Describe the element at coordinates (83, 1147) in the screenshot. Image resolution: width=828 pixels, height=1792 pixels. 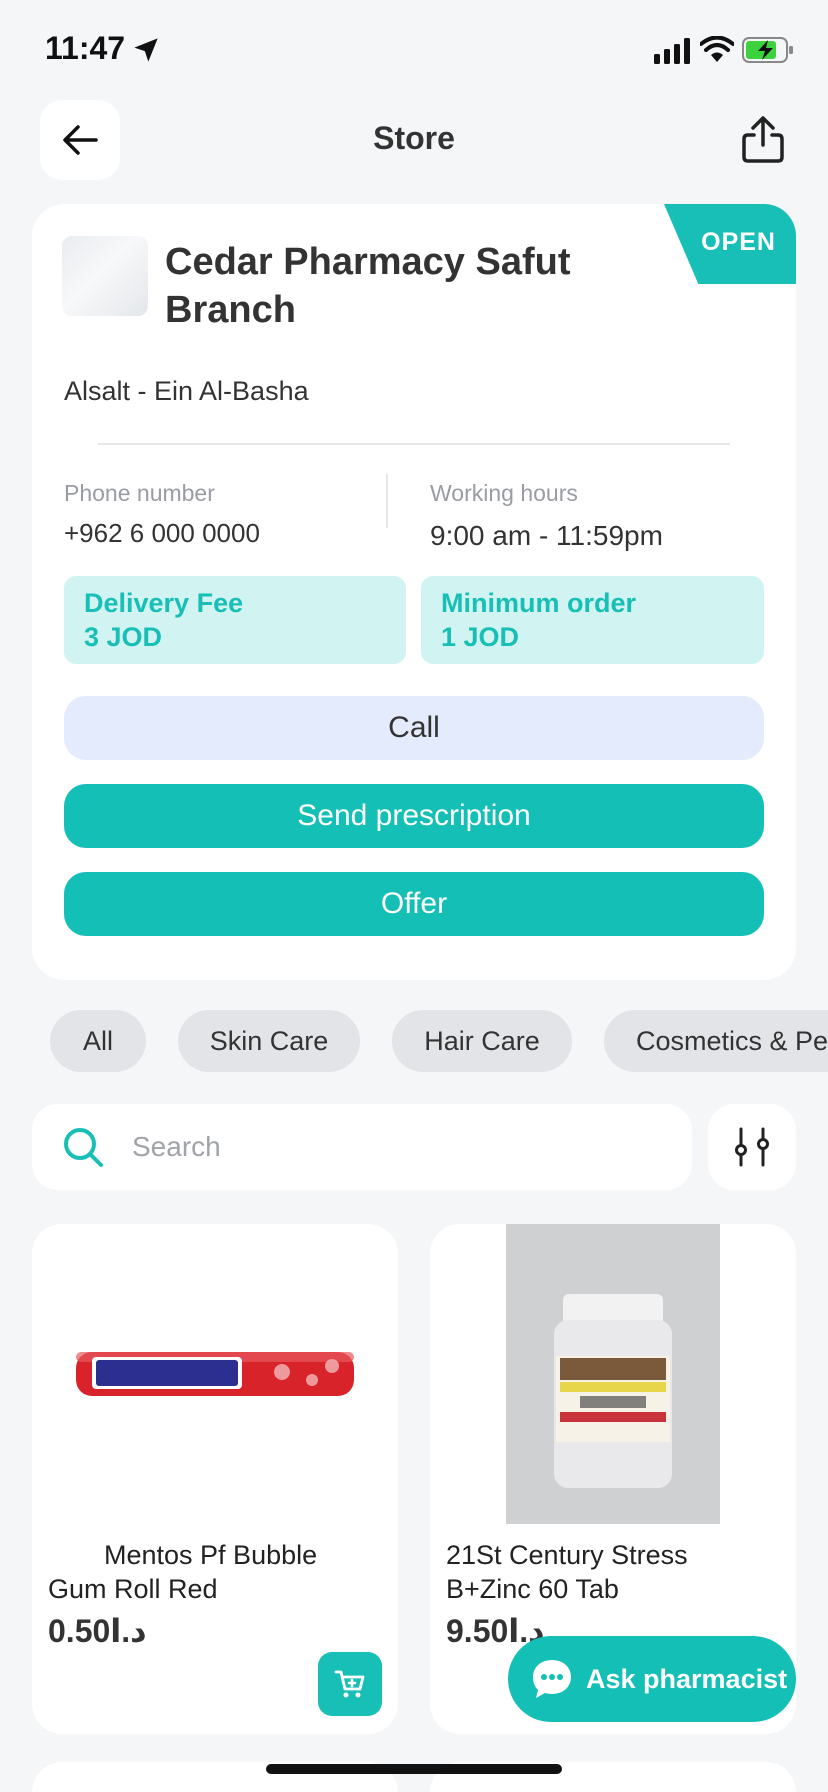
I see `search-icon` at that location.